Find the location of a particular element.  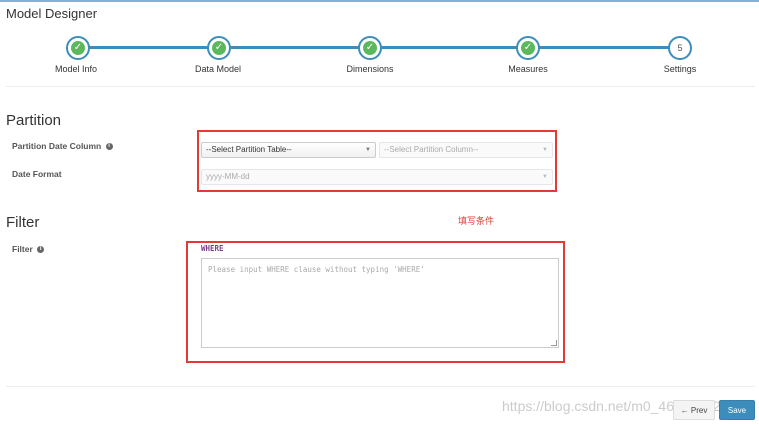

prev-button: ← Prev is located at coordinates (694, 410).